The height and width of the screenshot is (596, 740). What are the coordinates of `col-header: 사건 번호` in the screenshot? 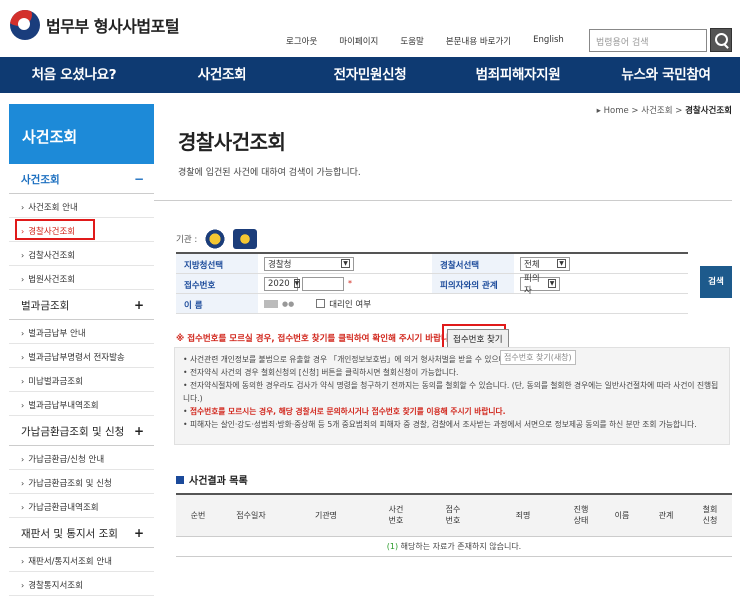 It's located at (396, 515).